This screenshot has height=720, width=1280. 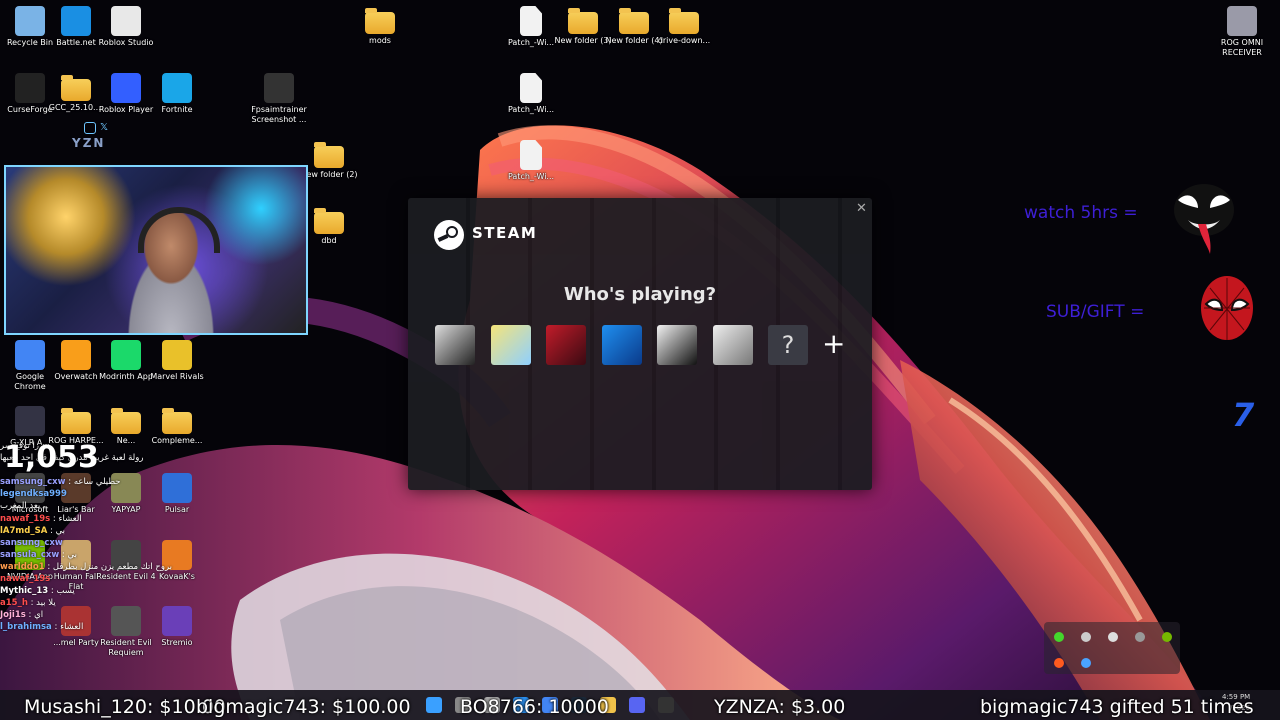 I want to click on sub-gift-reward-text: SUB/GIFT =, so click(x=1095, y=312).